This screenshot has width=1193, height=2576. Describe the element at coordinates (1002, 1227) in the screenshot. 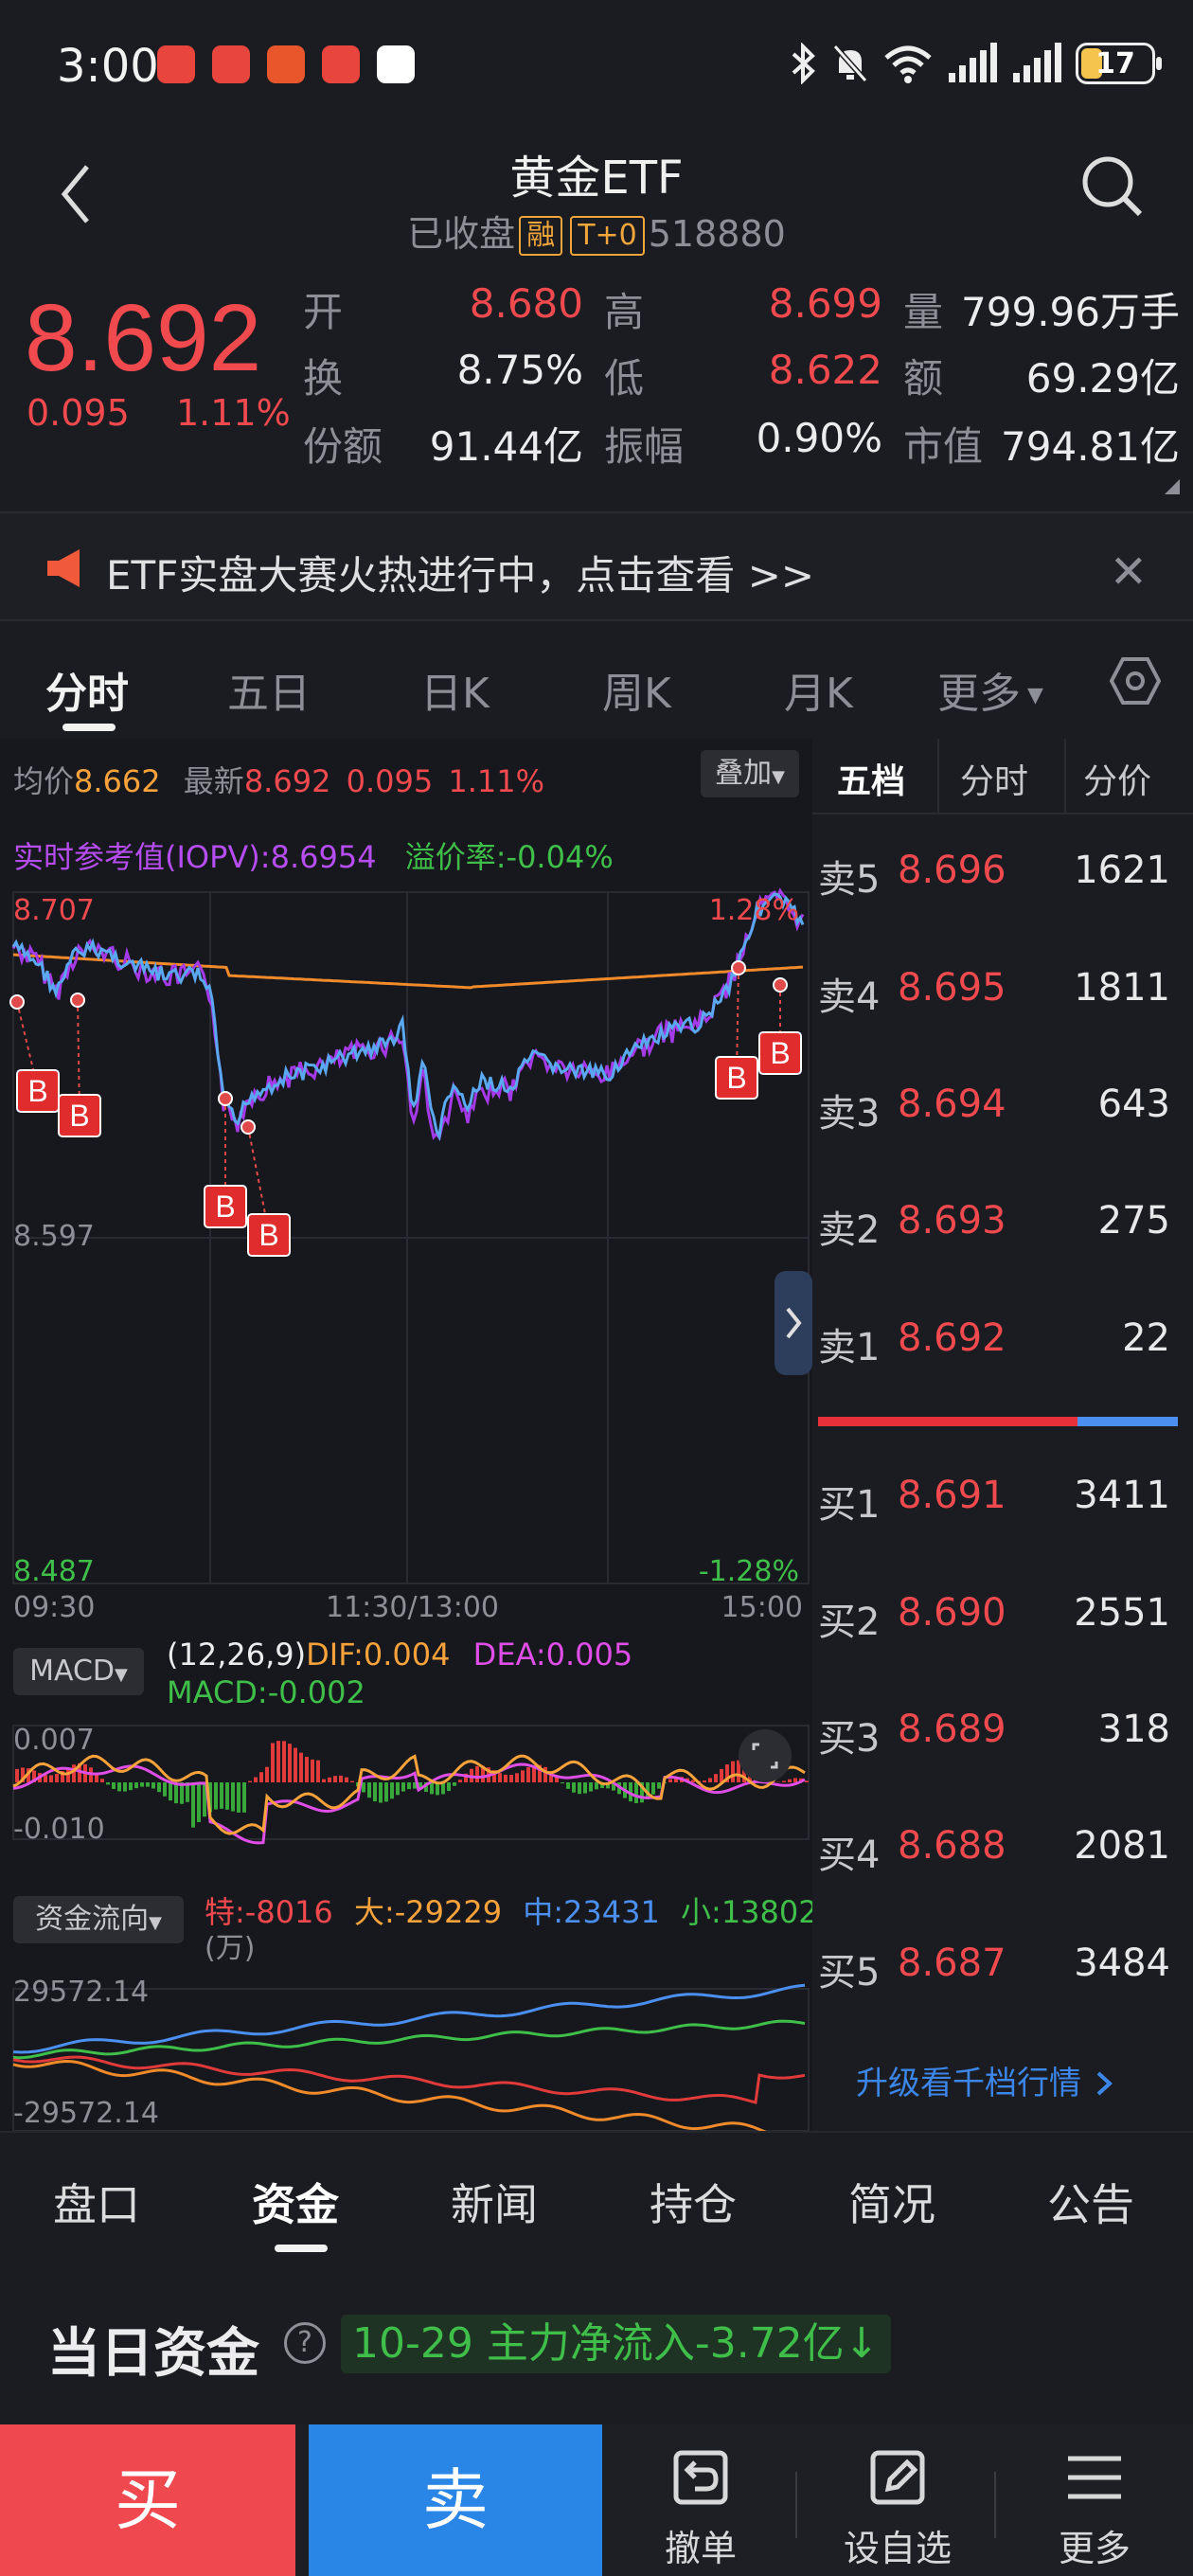

I see `ask-row-2: 卖2 8.693 275` at that location.